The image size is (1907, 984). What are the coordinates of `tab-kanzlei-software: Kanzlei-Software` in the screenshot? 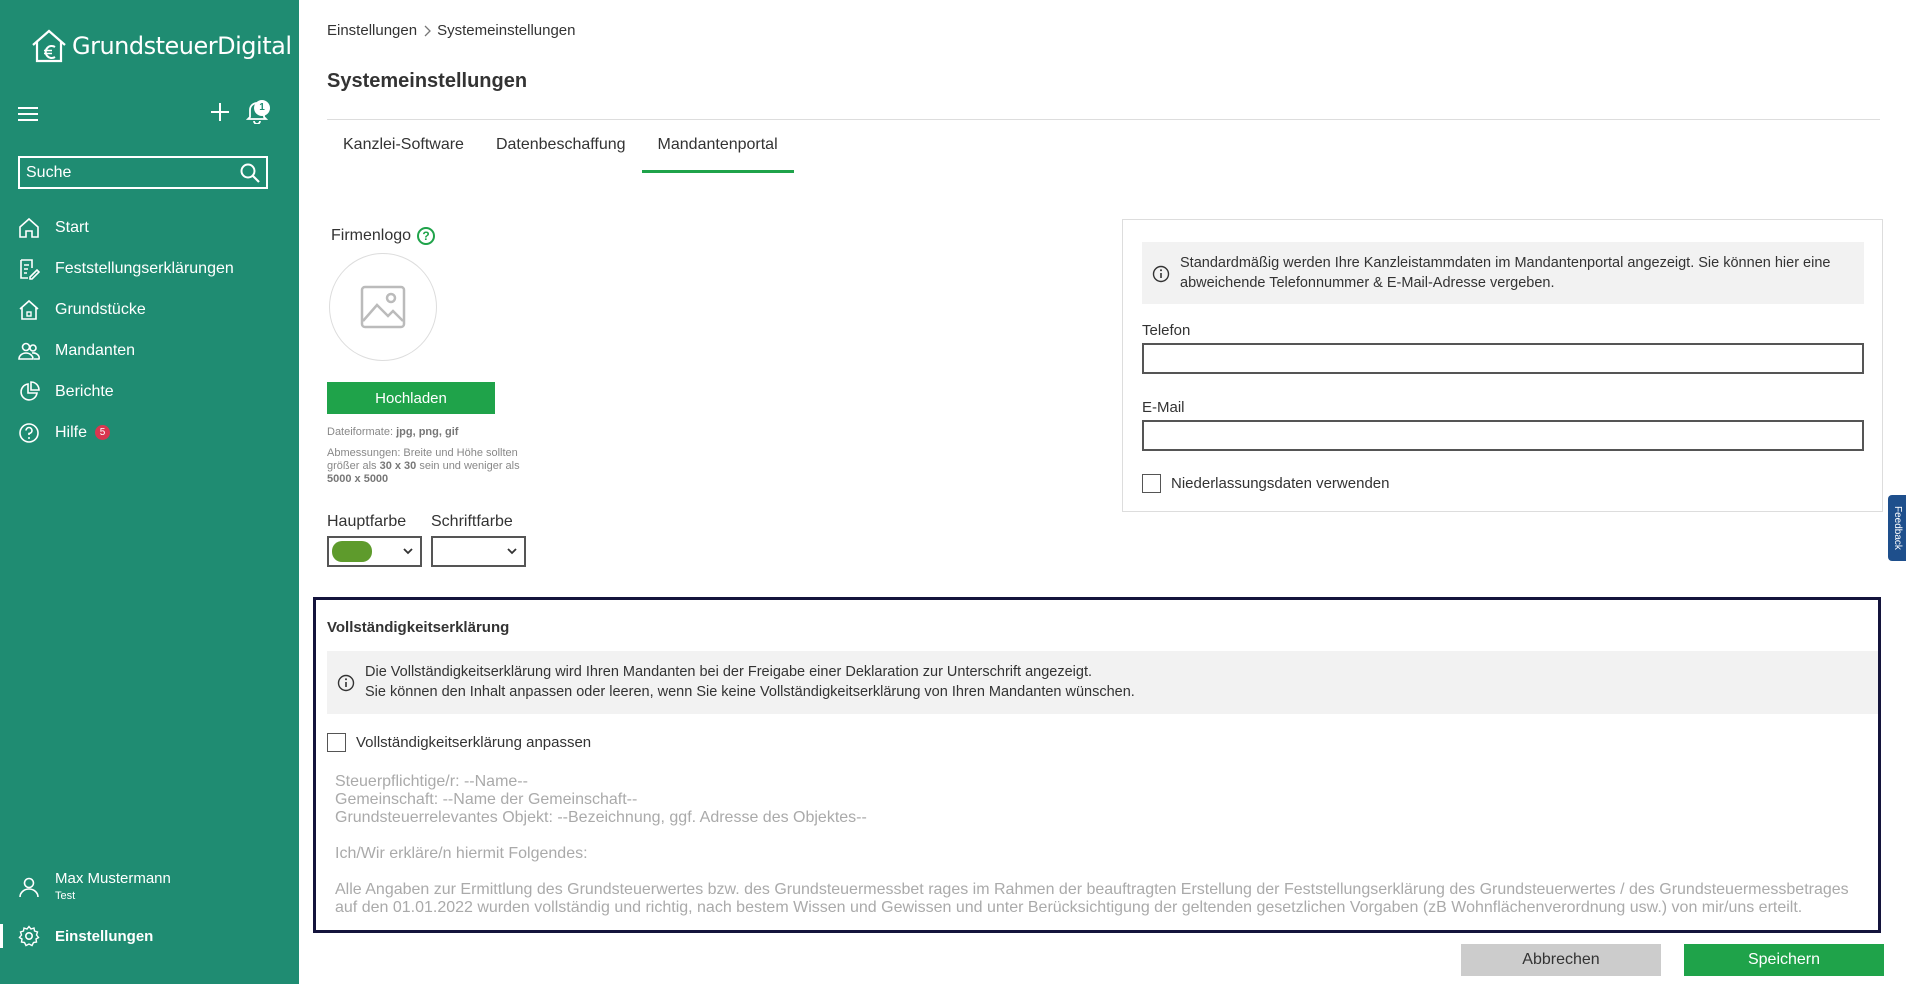 It's located at (403, 154).